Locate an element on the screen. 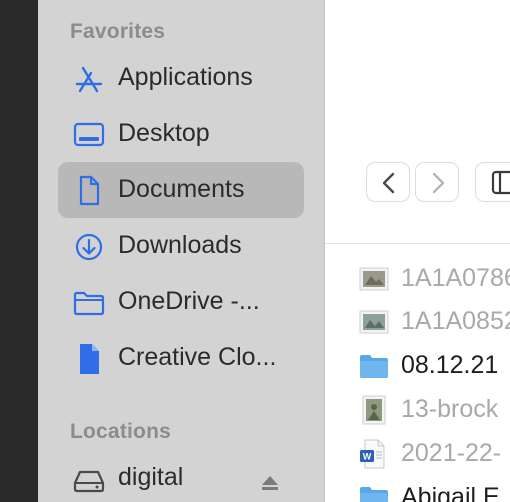 This screenshot has height=502, width=510. sidebar-item-label: Downloads is located at coordinates (180, 245).